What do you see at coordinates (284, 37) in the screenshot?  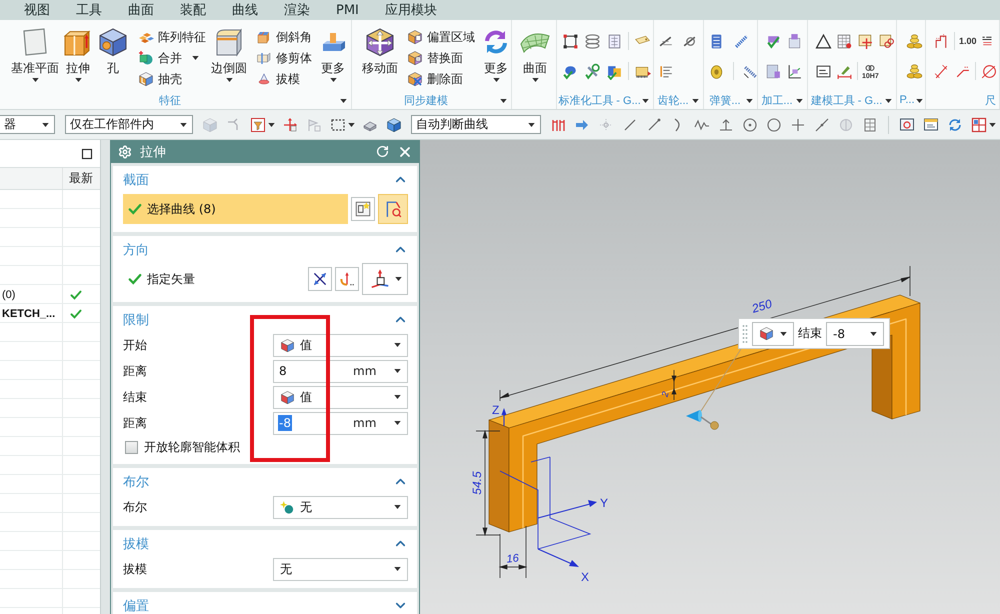 I see `ribbon-button: 倒斜角` at bounding box center [284, 37].